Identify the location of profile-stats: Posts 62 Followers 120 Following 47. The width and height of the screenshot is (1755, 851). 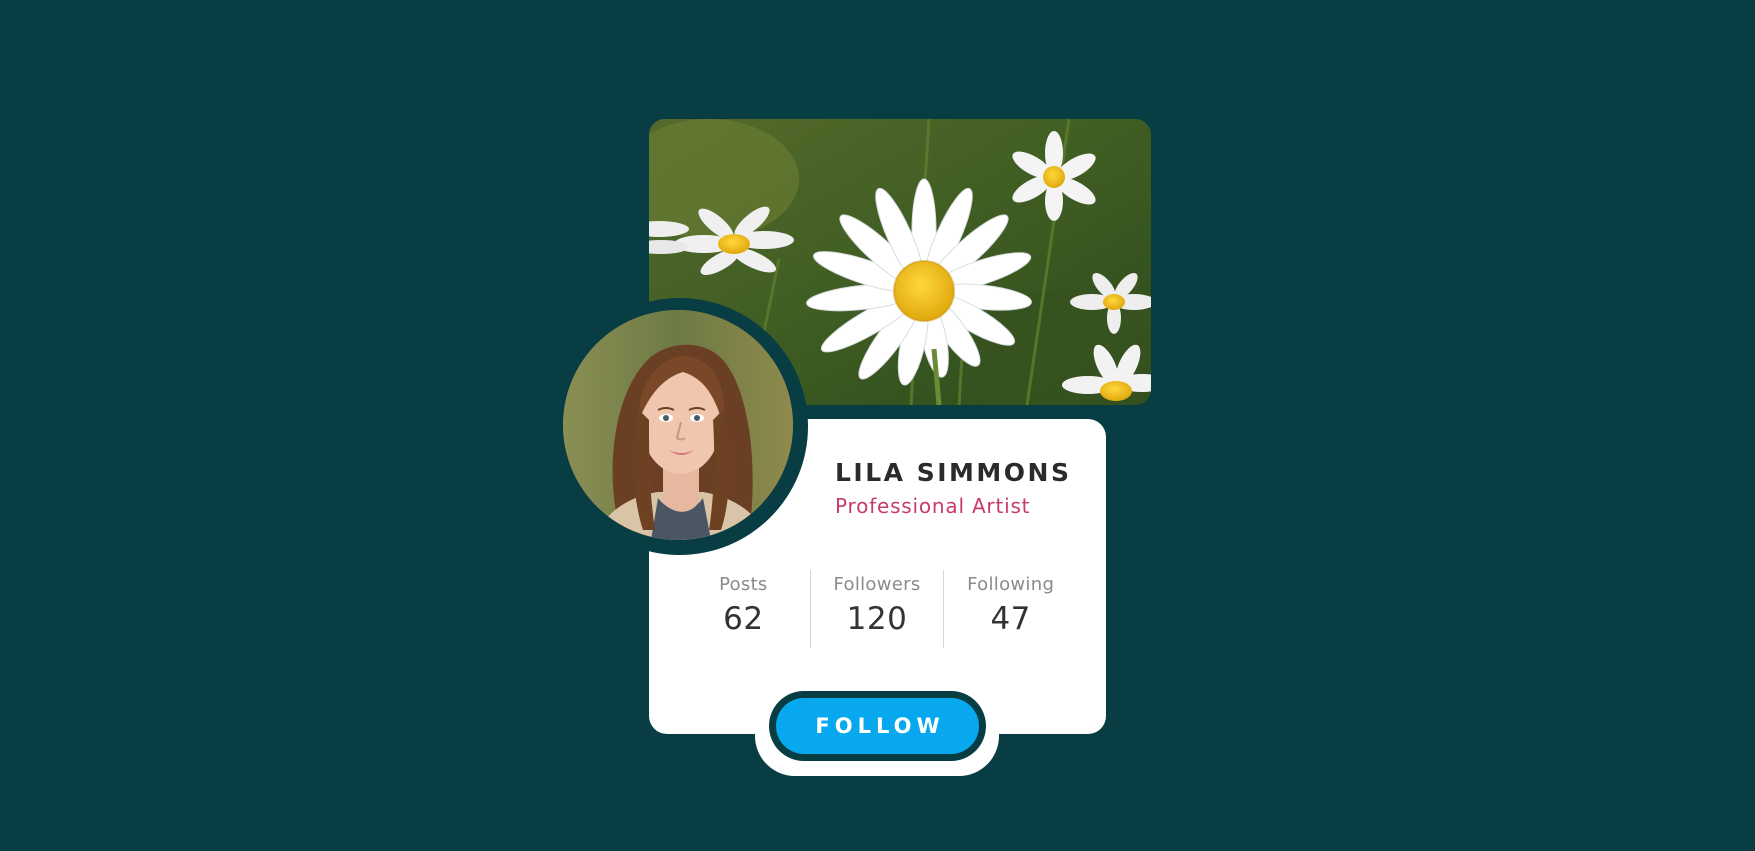
(877, 609).